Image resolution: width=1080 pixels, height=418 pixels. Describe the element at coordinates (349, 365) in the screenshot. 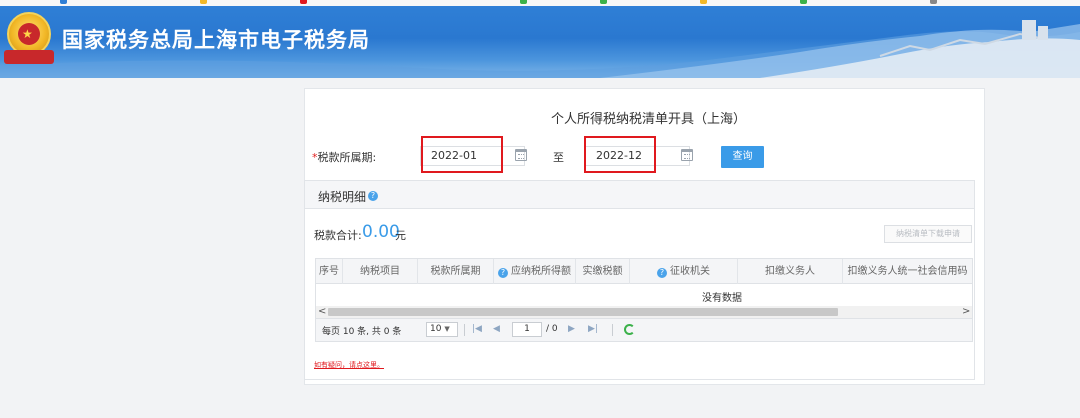

I see `help-link: 如有疑问，请点这里。` at that location.